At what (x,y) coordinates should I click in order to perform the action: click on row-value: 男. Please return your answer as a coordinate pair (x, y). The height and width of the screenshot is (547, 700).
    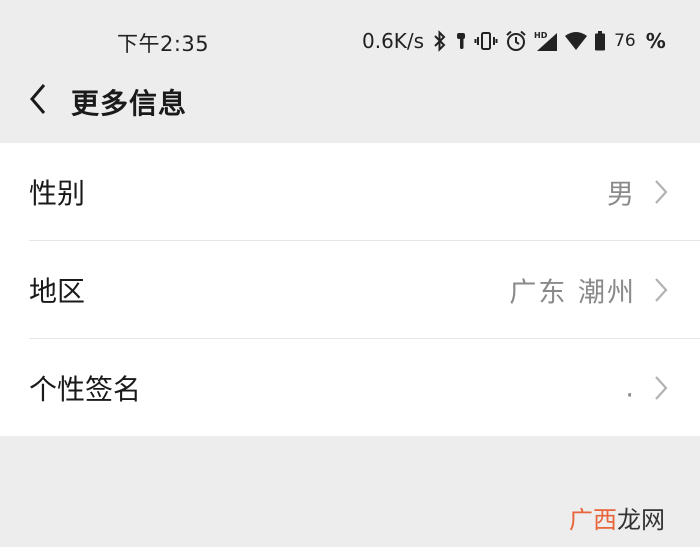
    Looking at the image, I should click on (621, 194).